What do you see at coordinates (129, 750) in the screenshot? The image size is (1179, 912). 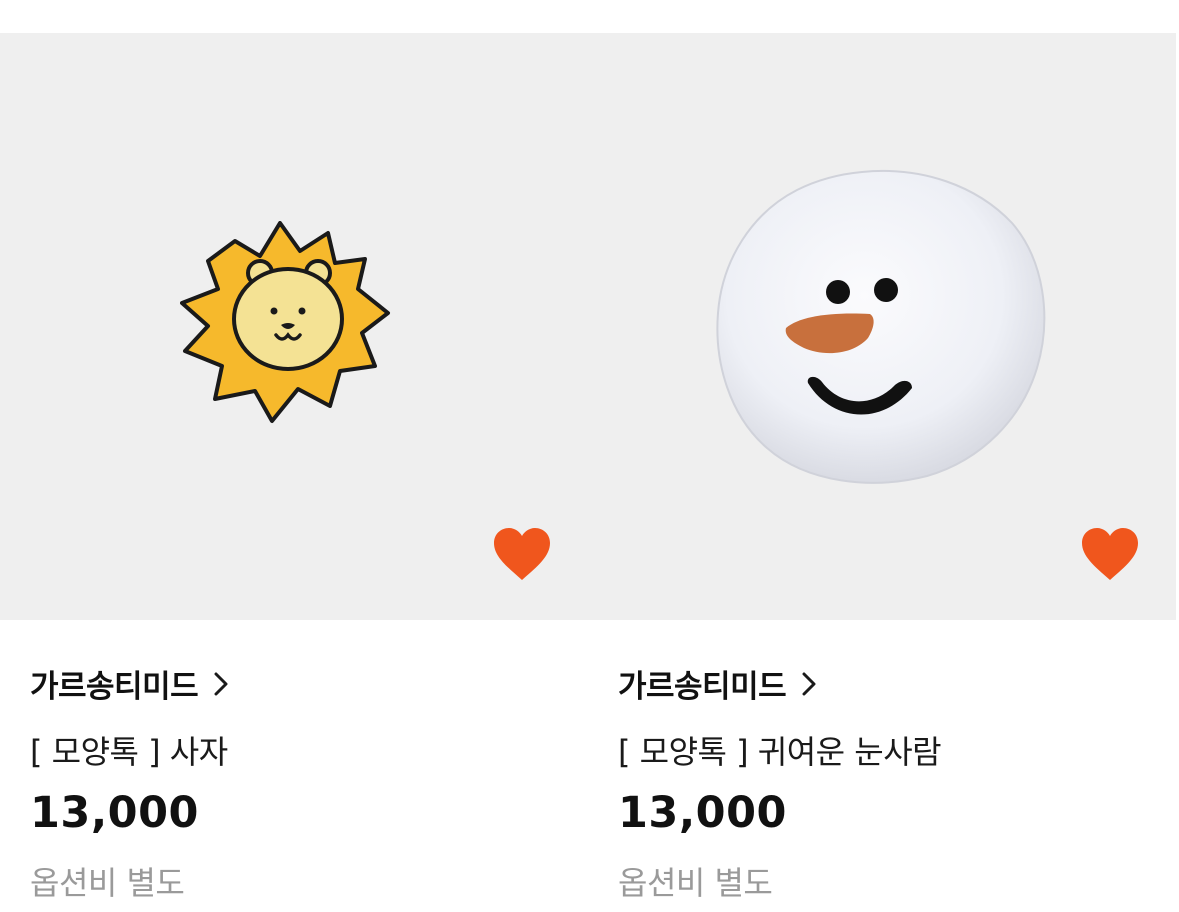 I see `product-title: [ 모양톡 ] 사자` at bounding box center [129, 750].